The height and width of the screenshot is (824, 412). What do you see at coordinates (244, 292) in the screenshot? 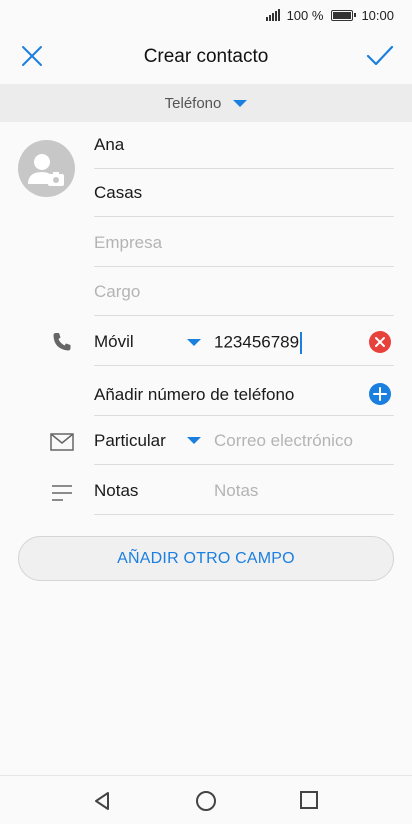
I see `job-title-field: Cargo` at bounding box center [244, 292].